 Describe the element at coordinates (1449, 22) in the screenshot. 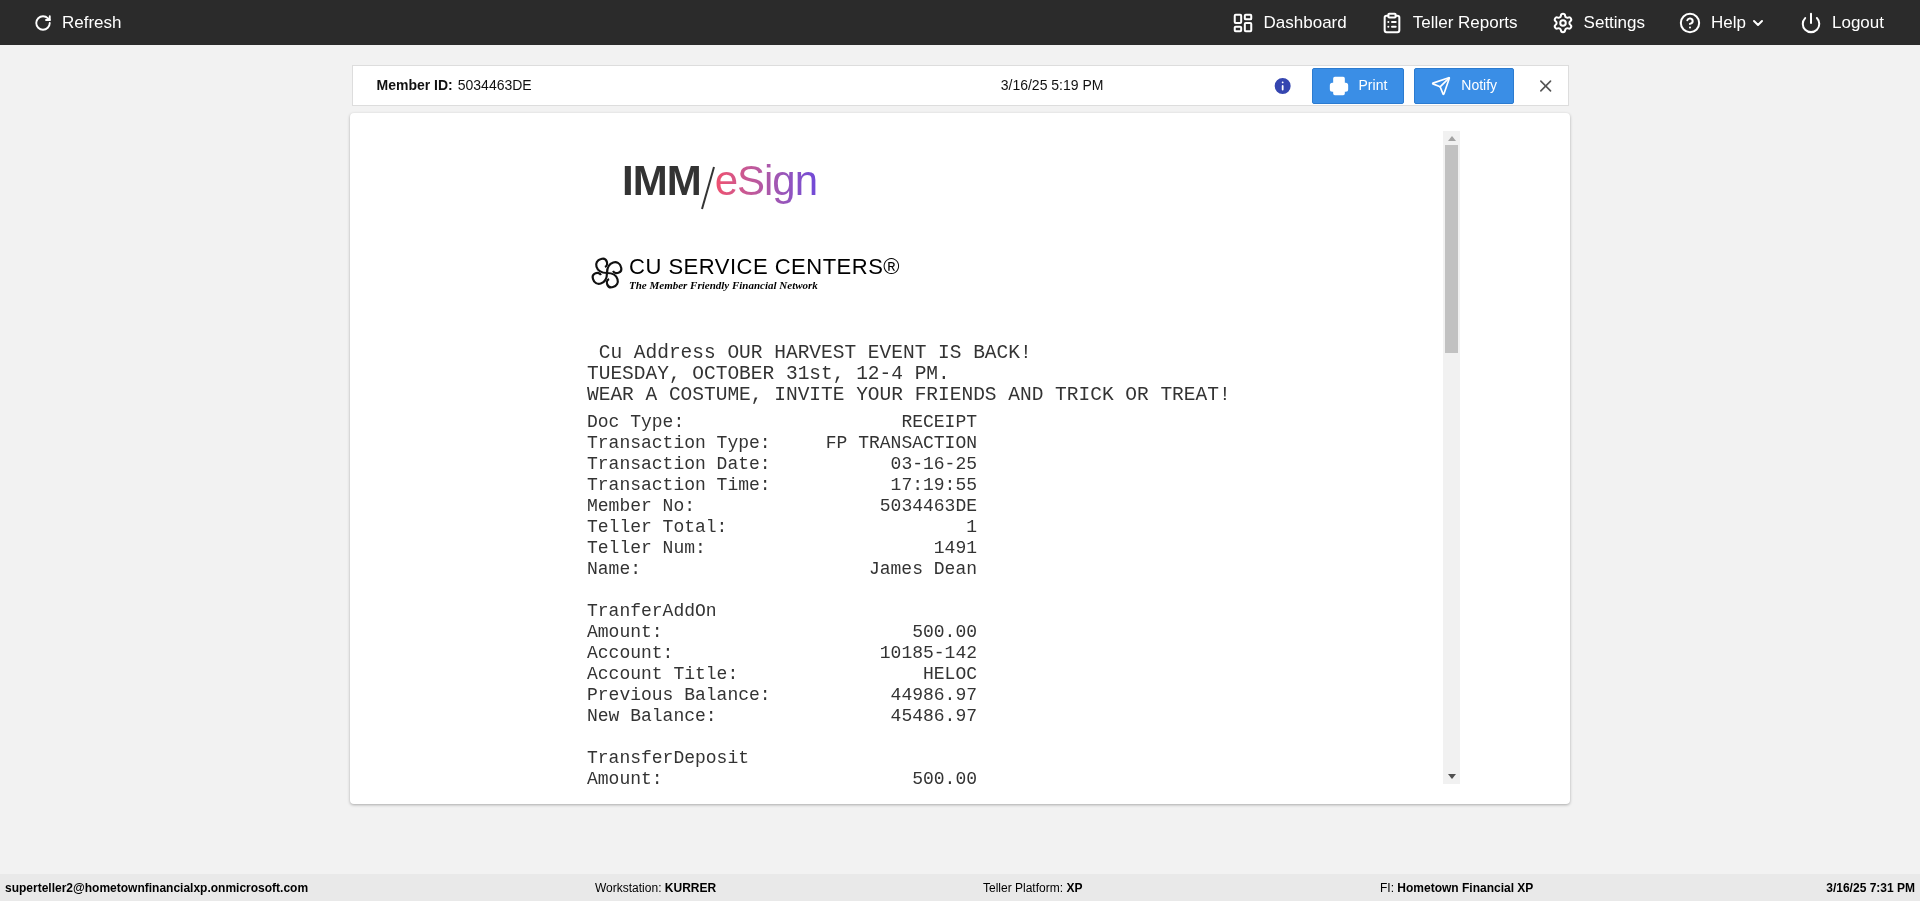

I see `nav-item: Teller Reports` at that location.